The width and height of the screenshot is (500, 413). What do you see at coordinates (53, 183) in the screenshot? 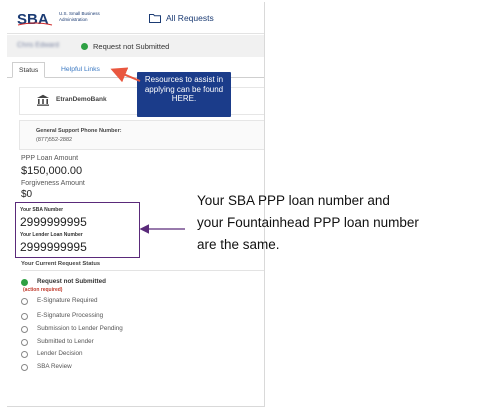
I see `forgiveness-amount-label: Forgiveness Amount` at bounding box center [53, 183].